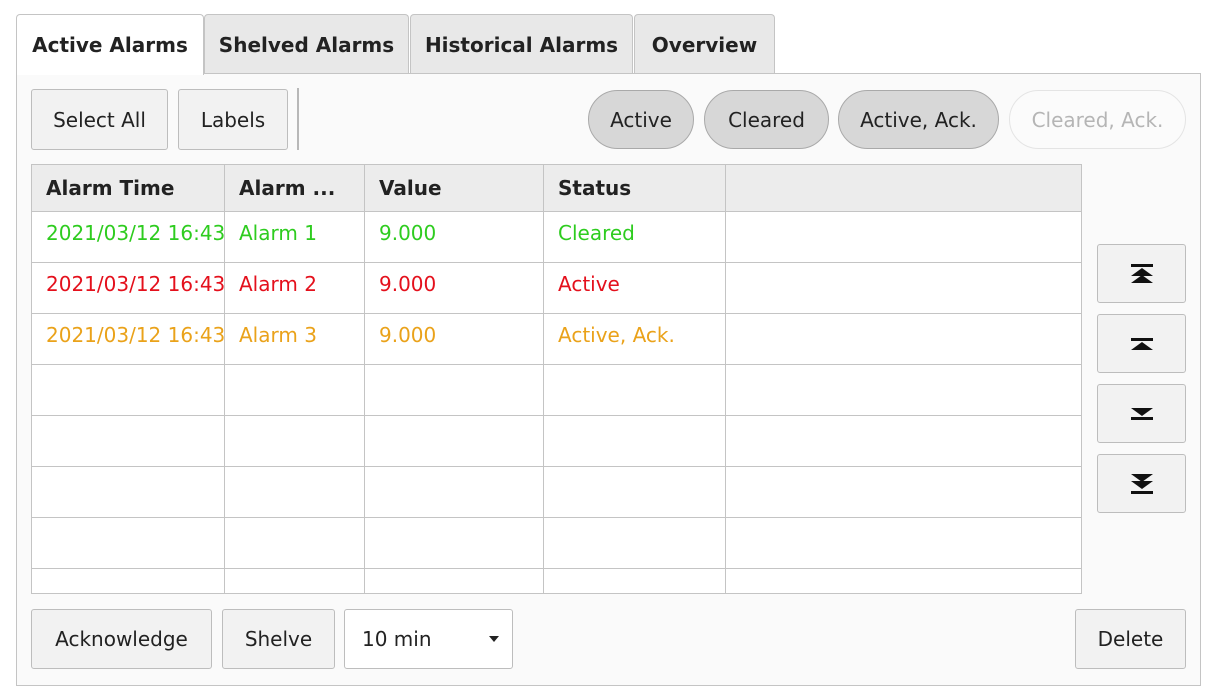  What do you see at coordinates (556, 237) in the screenshot?
I see `table-row: 2021/03/12 16:43 Alarm 1 9.000 Cleared` at bounding box center [556, 237].